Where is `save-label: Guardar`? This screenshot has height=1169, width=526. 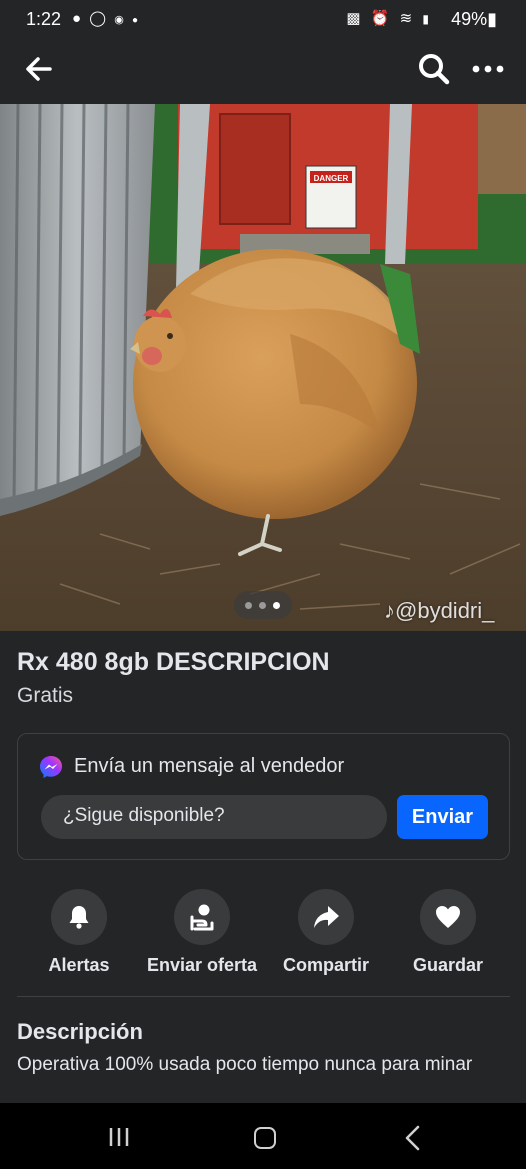
save-label: Guardar is located at coordinates (448, 965).